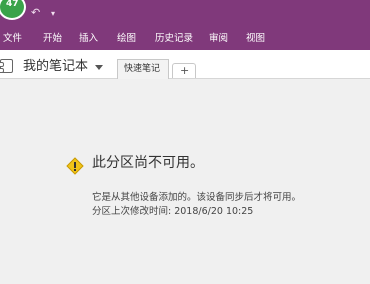 The image size is (370, 284). What do you see at coordinates (99, 67) in the screenshot?
I see `chevron-down-icon` at bounding box center [99, 67].